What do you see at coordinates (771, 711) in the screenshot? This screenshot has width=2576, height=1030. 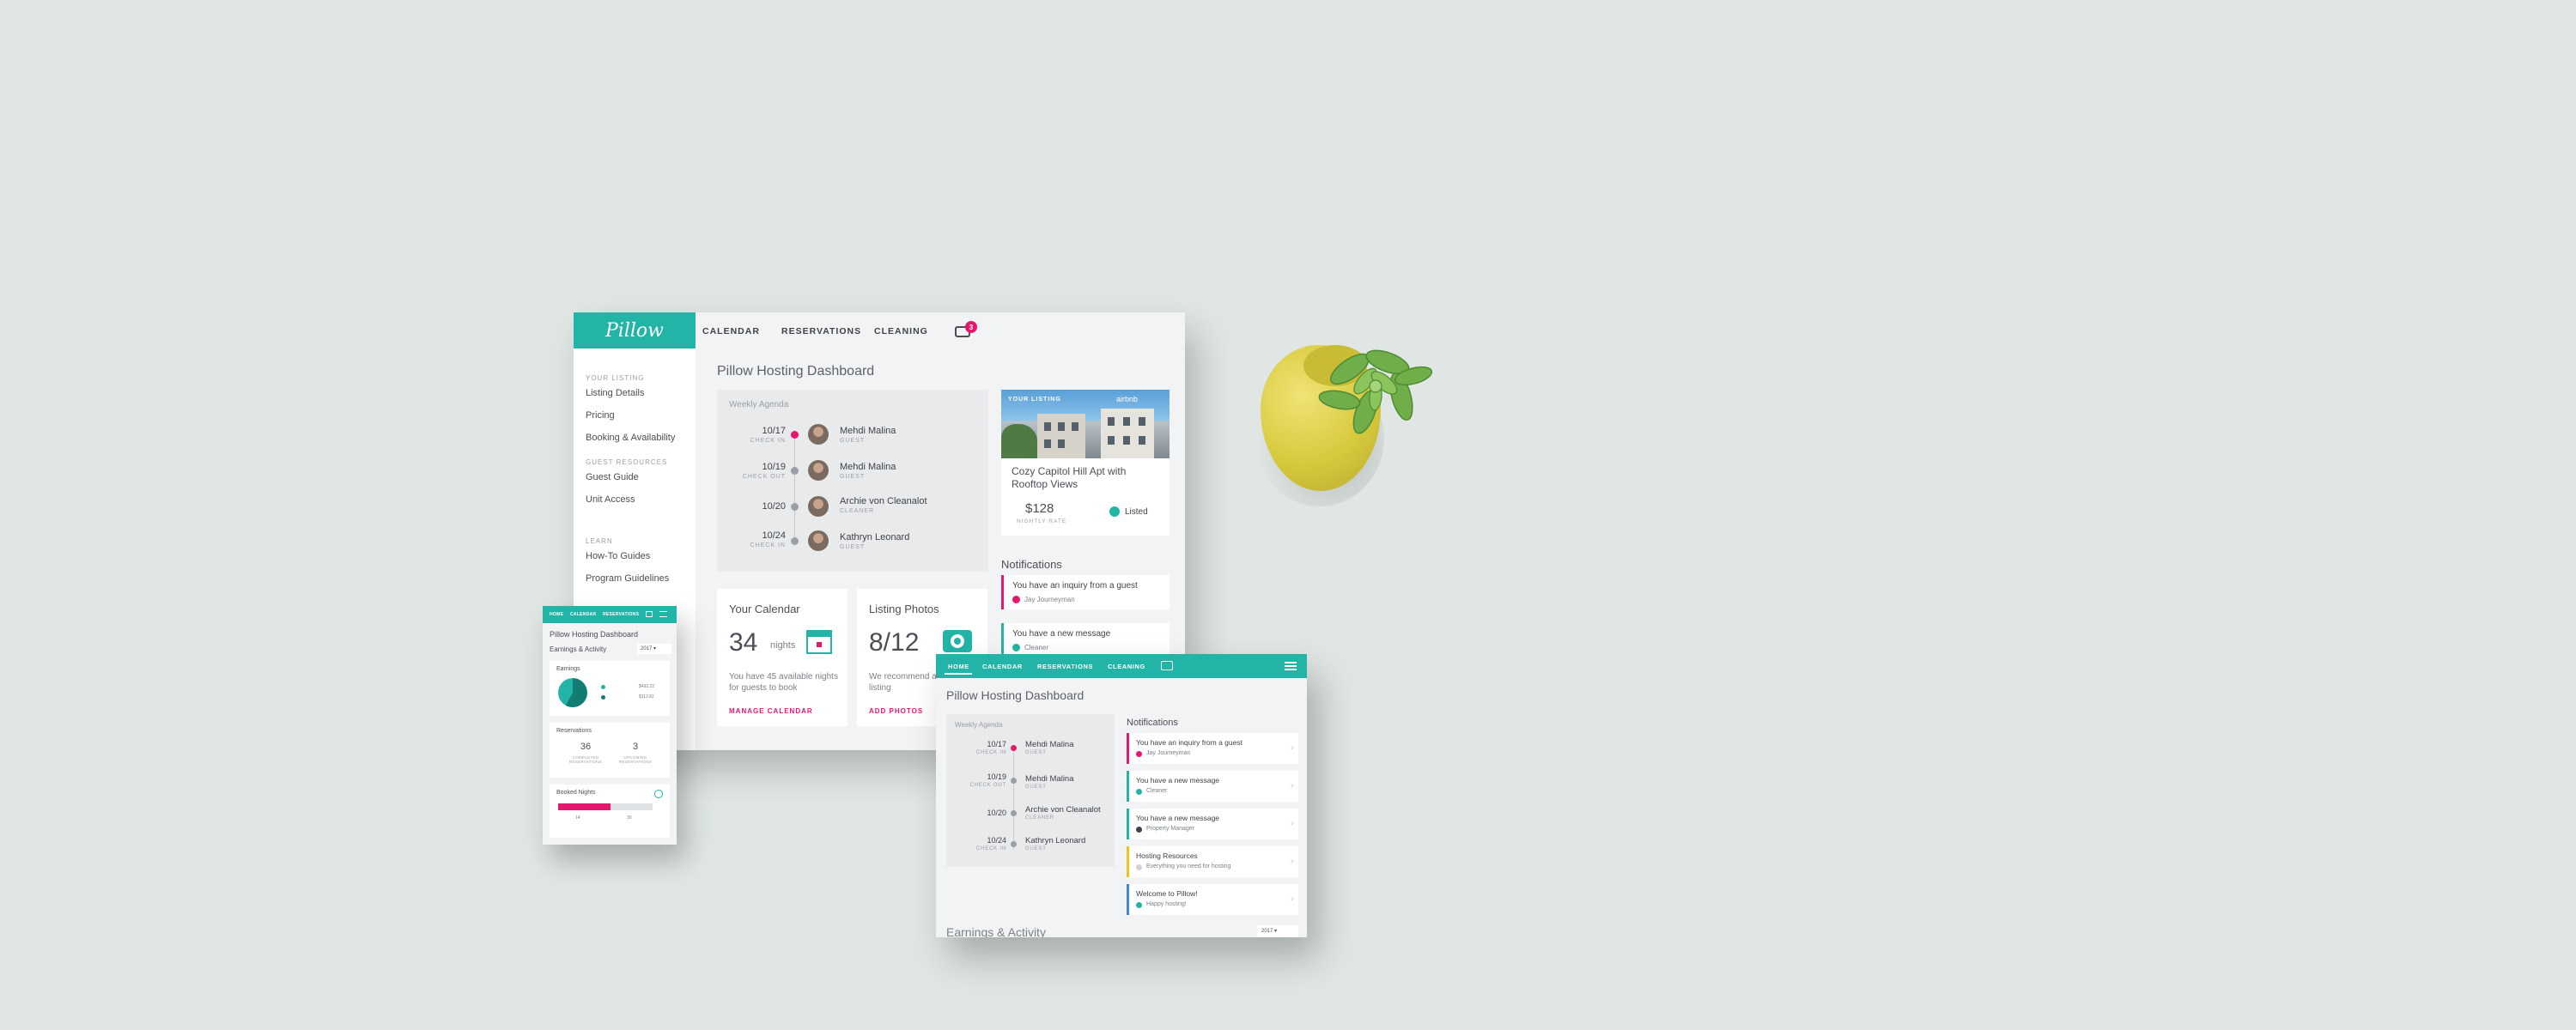 I see `manage-calendar-link: MANAGE CALENDAR` at bounding box center [771, 711].